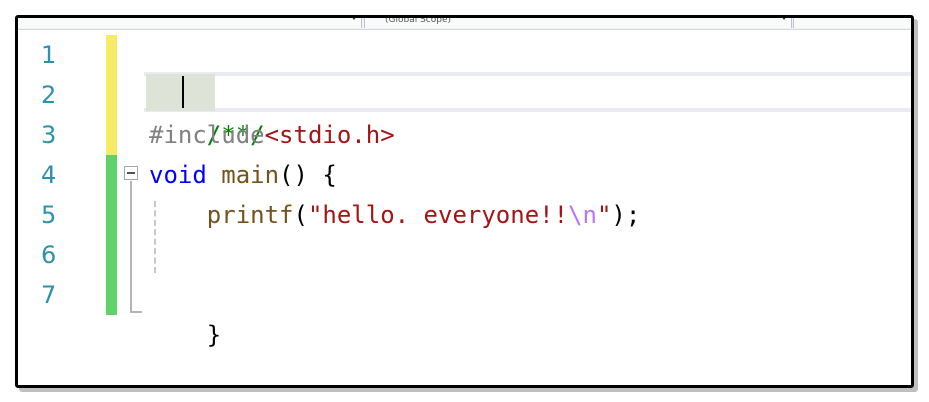  Describe the element at coordinates (207, 135) in the screenshot. I see `preprocessor-directive: #include` at that location.